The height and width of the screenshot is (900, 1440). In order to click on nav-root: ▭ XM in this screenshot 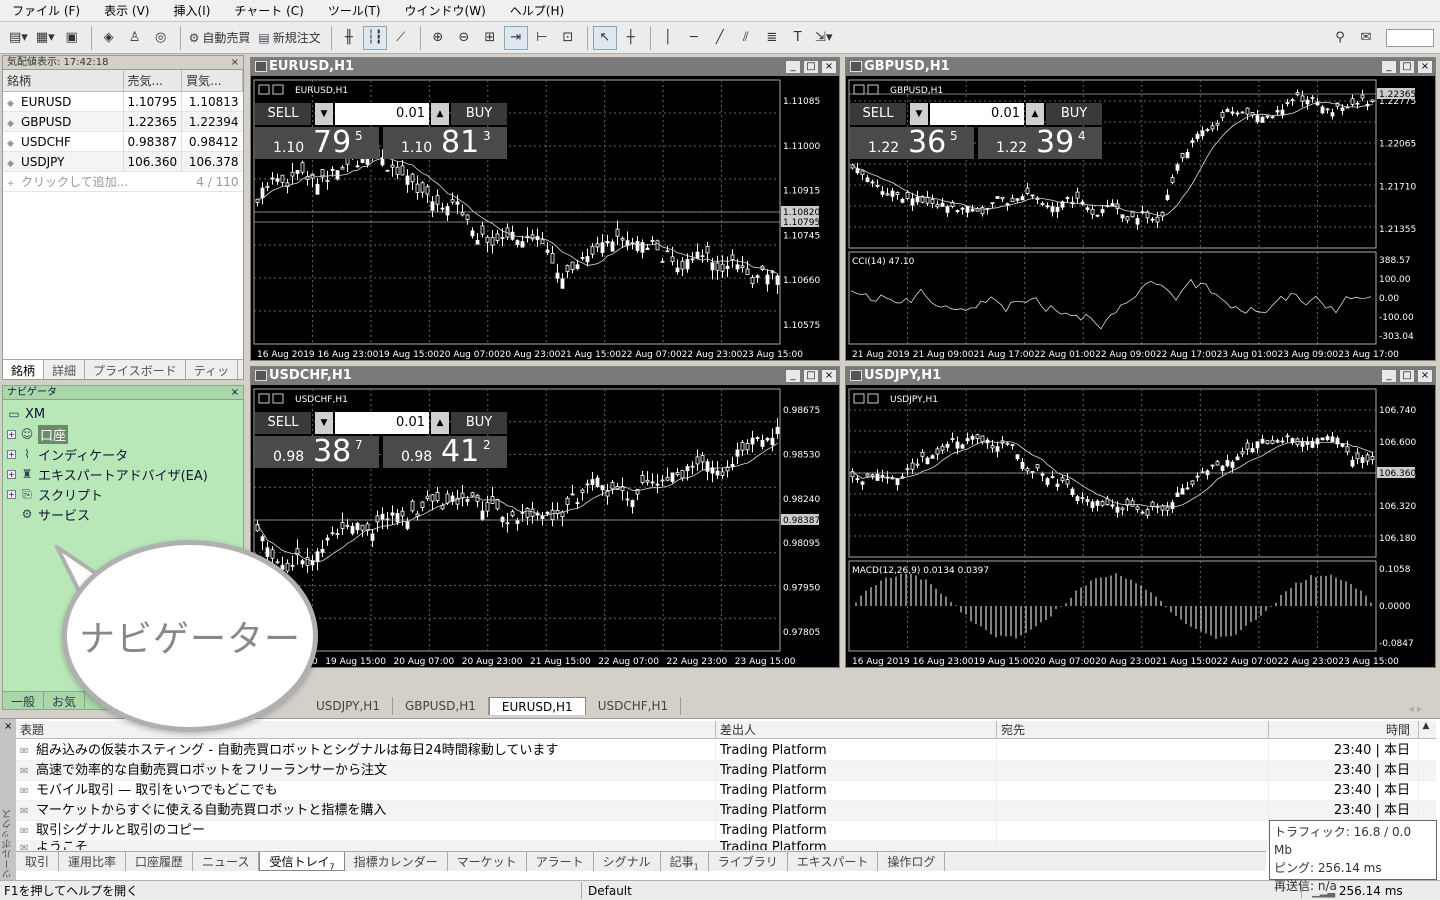, I will do `click(123, 414)`.